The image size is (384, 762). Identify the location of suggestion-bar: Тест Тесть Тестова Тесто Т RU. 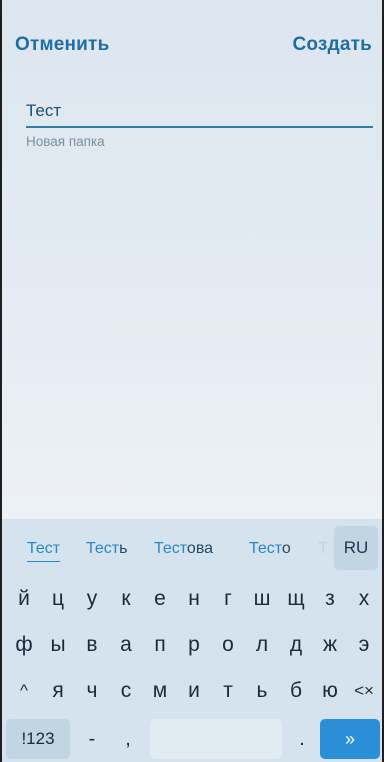
(192, 546).